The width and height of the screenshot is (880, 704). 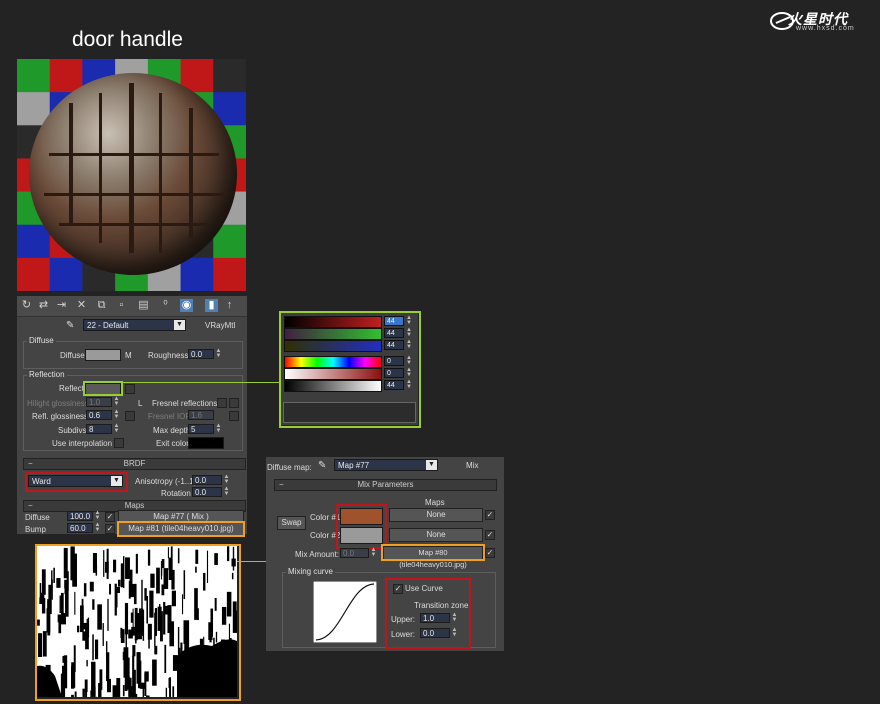 I want to click on diffuse-map-label: Diffuse map:, so click(x=289, y=467).